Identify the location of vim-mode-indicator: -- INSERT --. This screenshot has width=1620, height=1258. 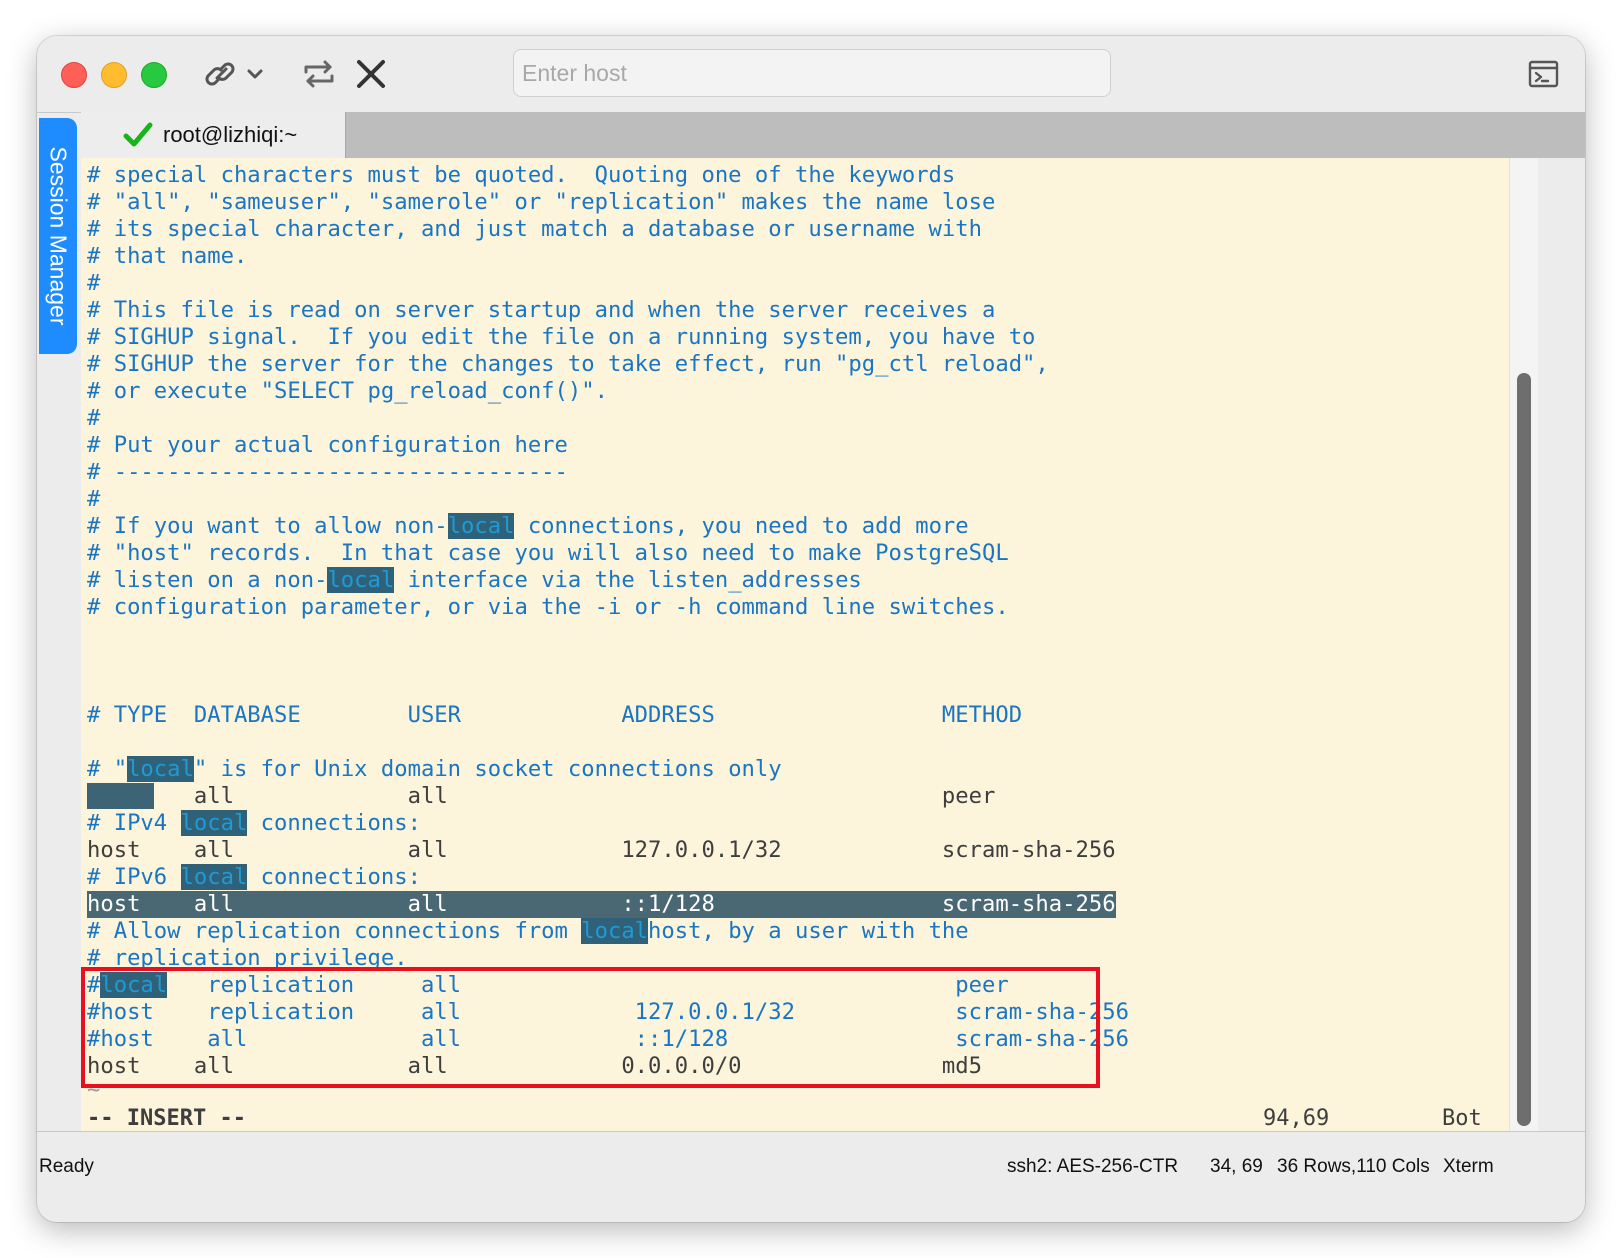
(166, 1118).